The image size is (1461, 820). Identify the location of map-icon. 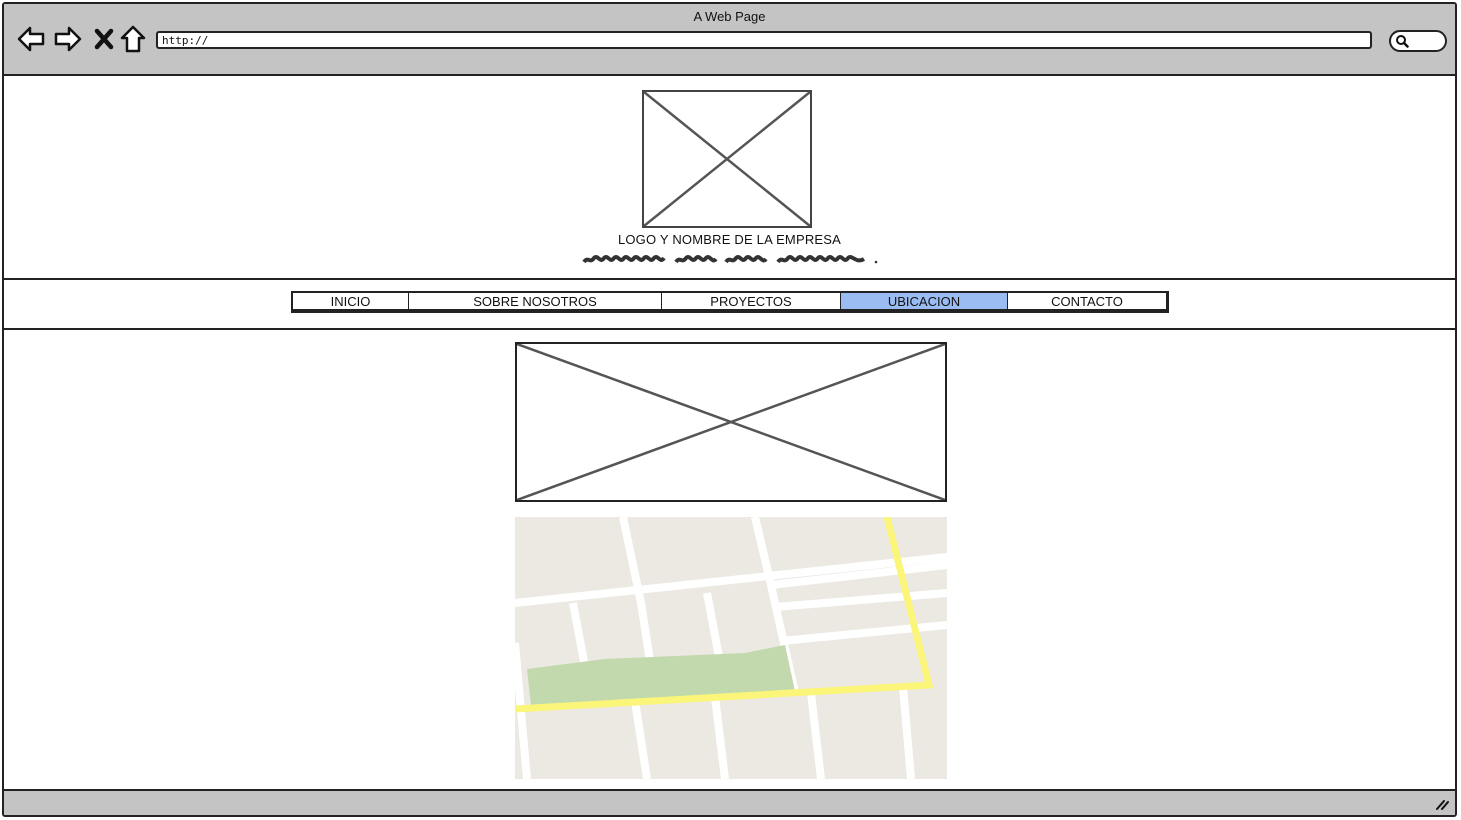
(731, 648).